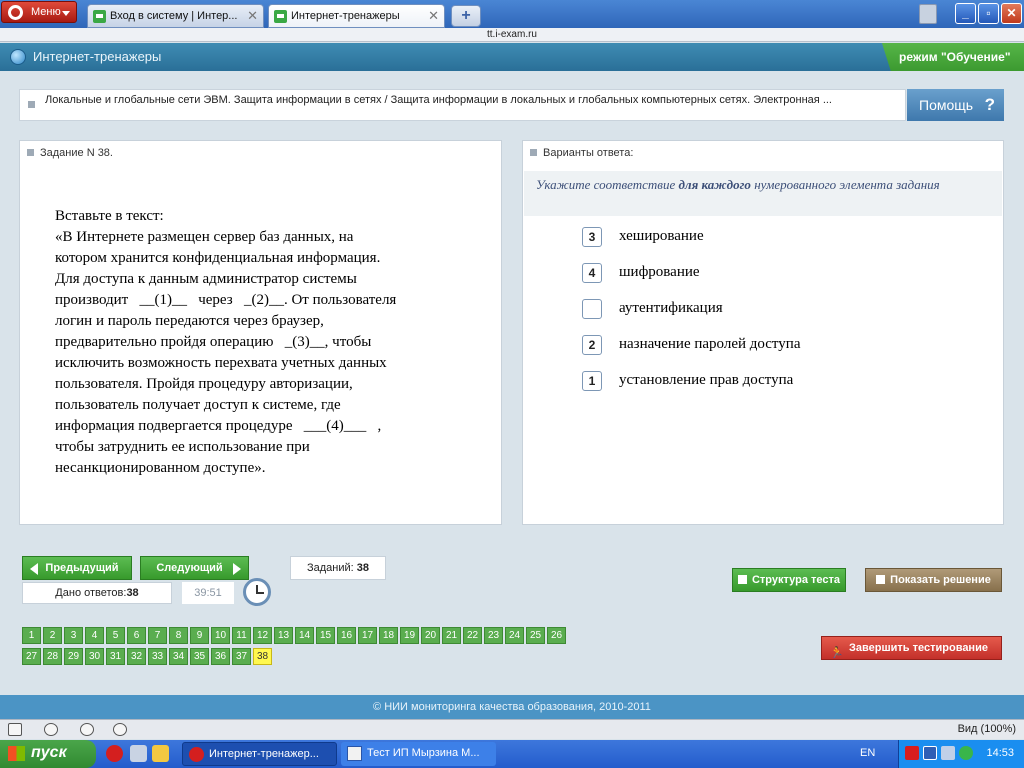 Image resolution: width=1024 pixels, height=768 pixels. What do you see at coordinates (451, 635) in the screenshot?
I see `question-number-button: 21` at bounding box center [451, 635].